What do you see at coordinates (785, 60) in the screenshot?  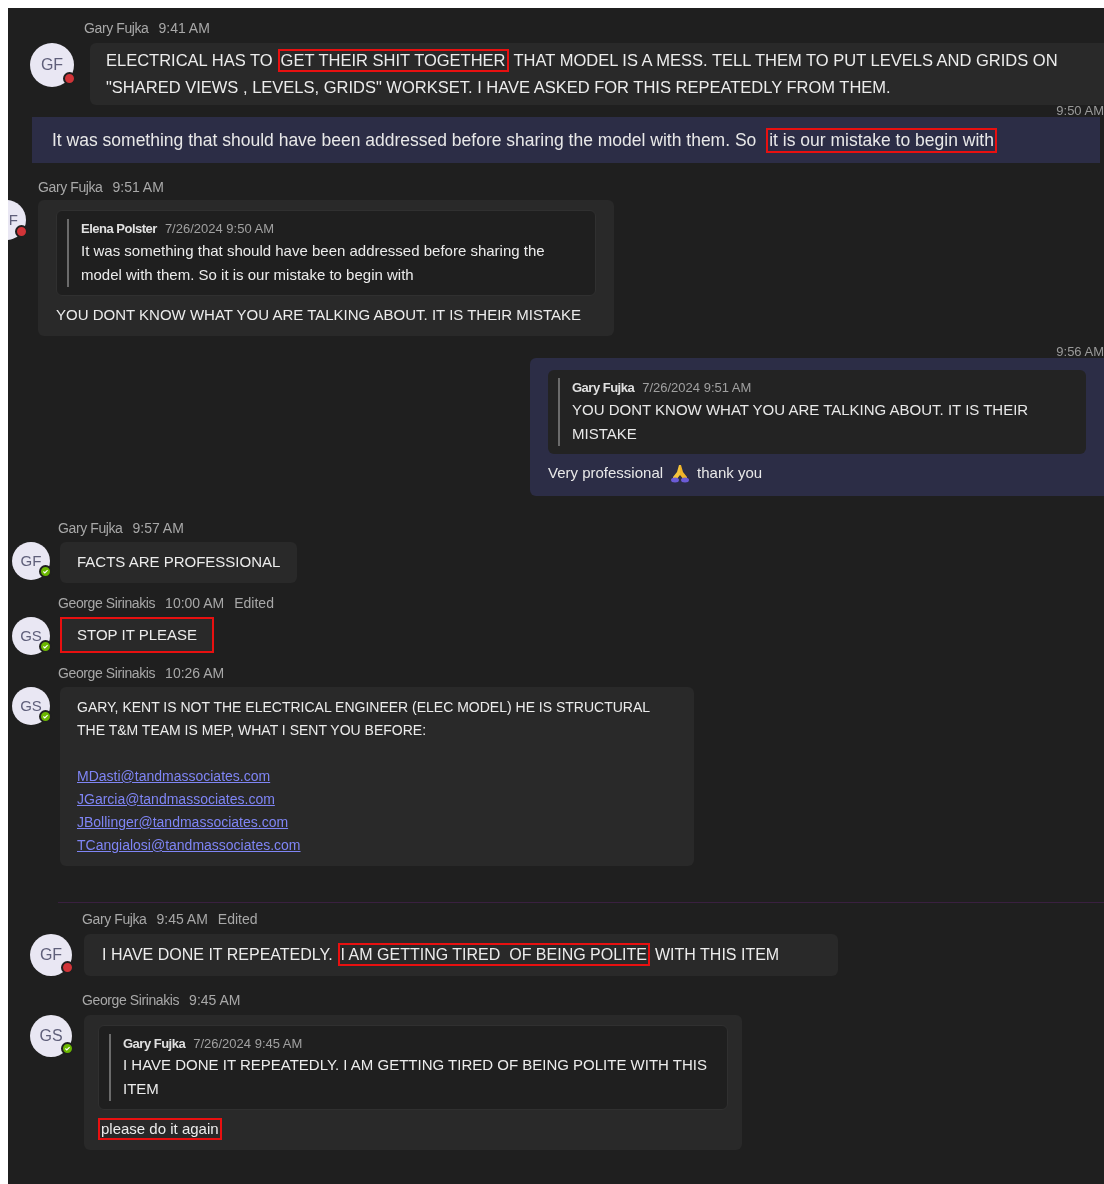 I see `message-text: THAT MODEL IS A MESS. TELL THEM TO PUT LEVELS AND GRIDS ON` at bounding box center [785, 60].